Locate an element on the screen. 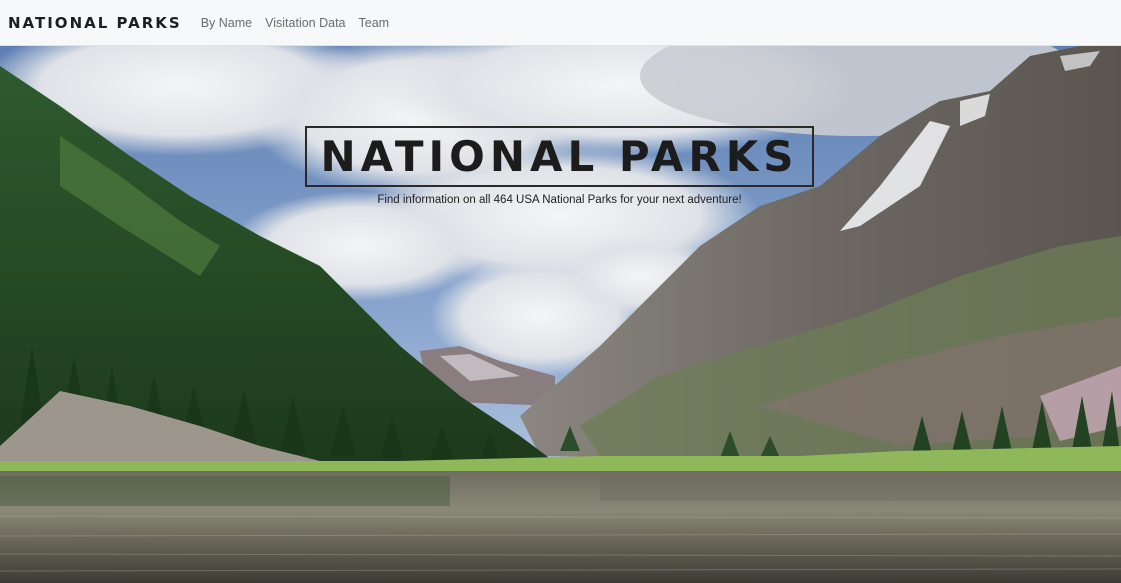 Image resolution: width=1121 pixels, height=583 pixels. hero-title-frame: National Parks is located at coordinates (559, 156).